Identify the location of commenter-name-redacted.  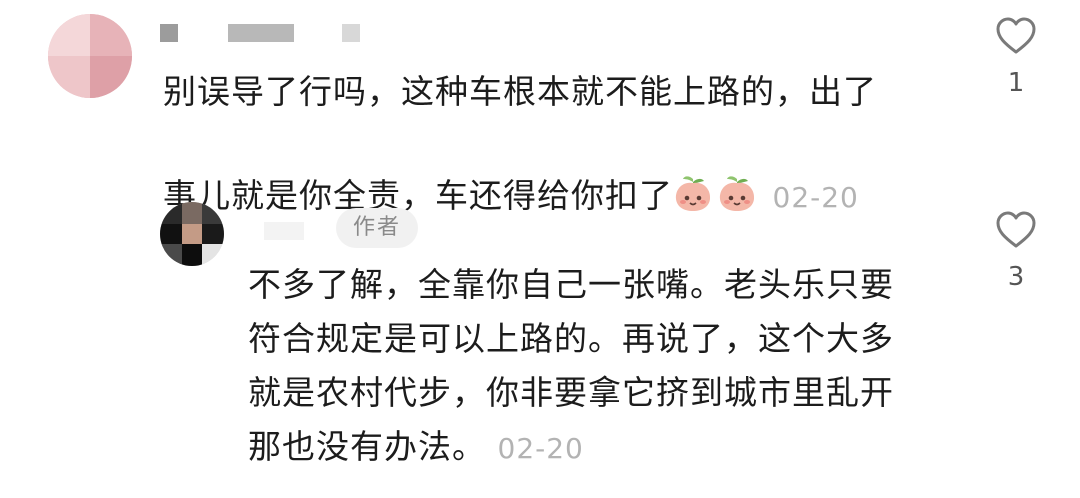
(260, 33).